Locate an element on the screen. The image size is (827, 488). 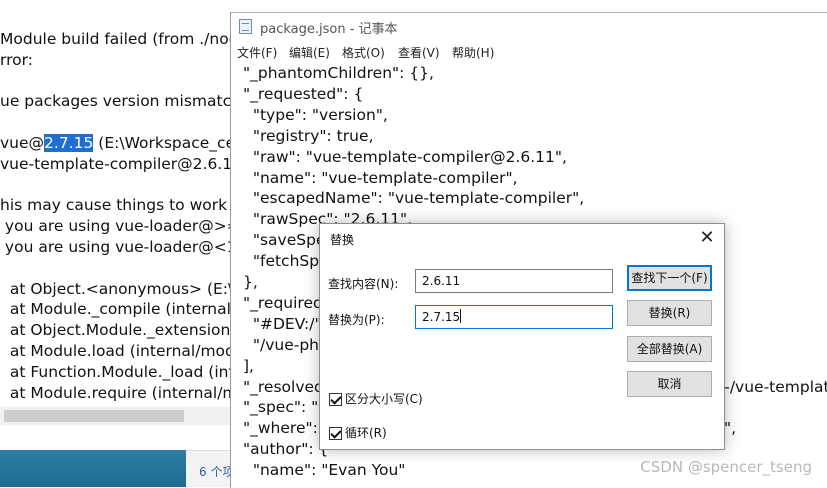
text-line: "type": "version", is located at coordinates (315, 114).